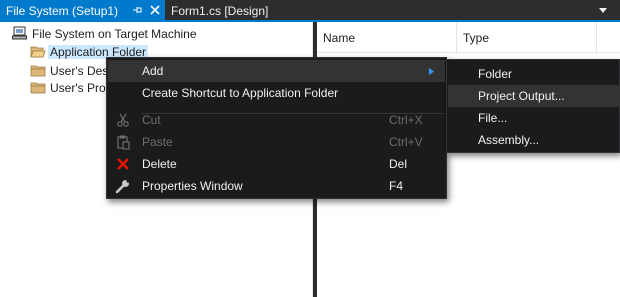 This screenshot has width=620, height=297. I want to click on menu-item-properties-shortcut: F4, so click(396, 186).